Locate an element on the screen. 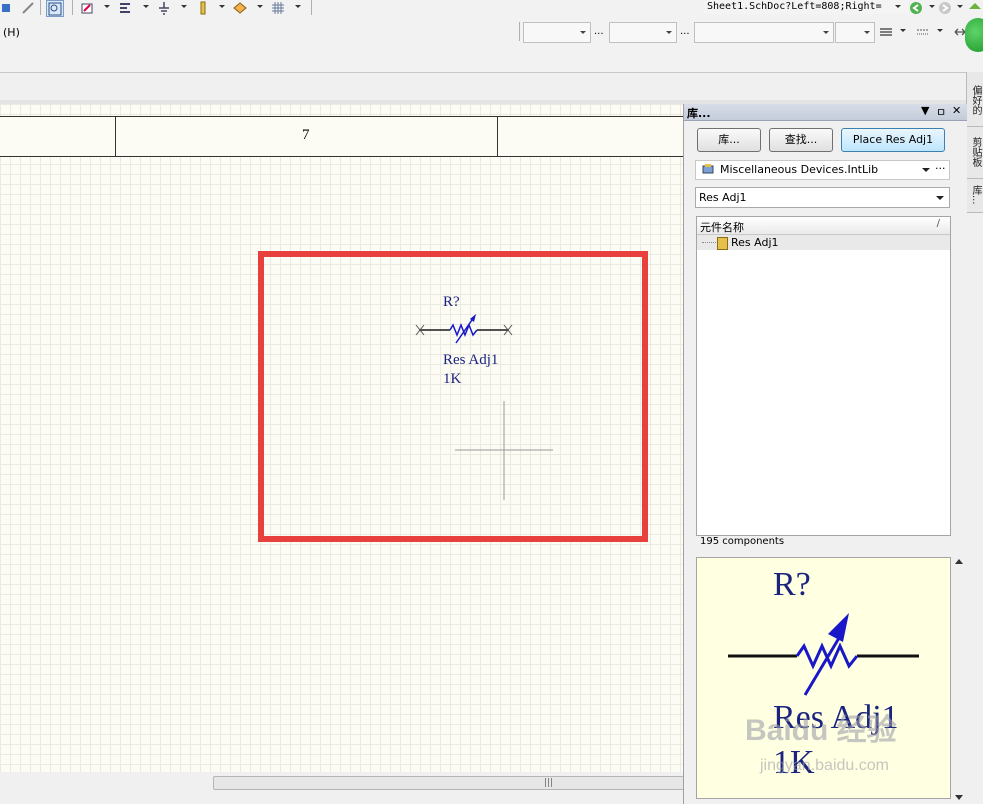  close-icon: ✕ is located at coordinates (956, 110).